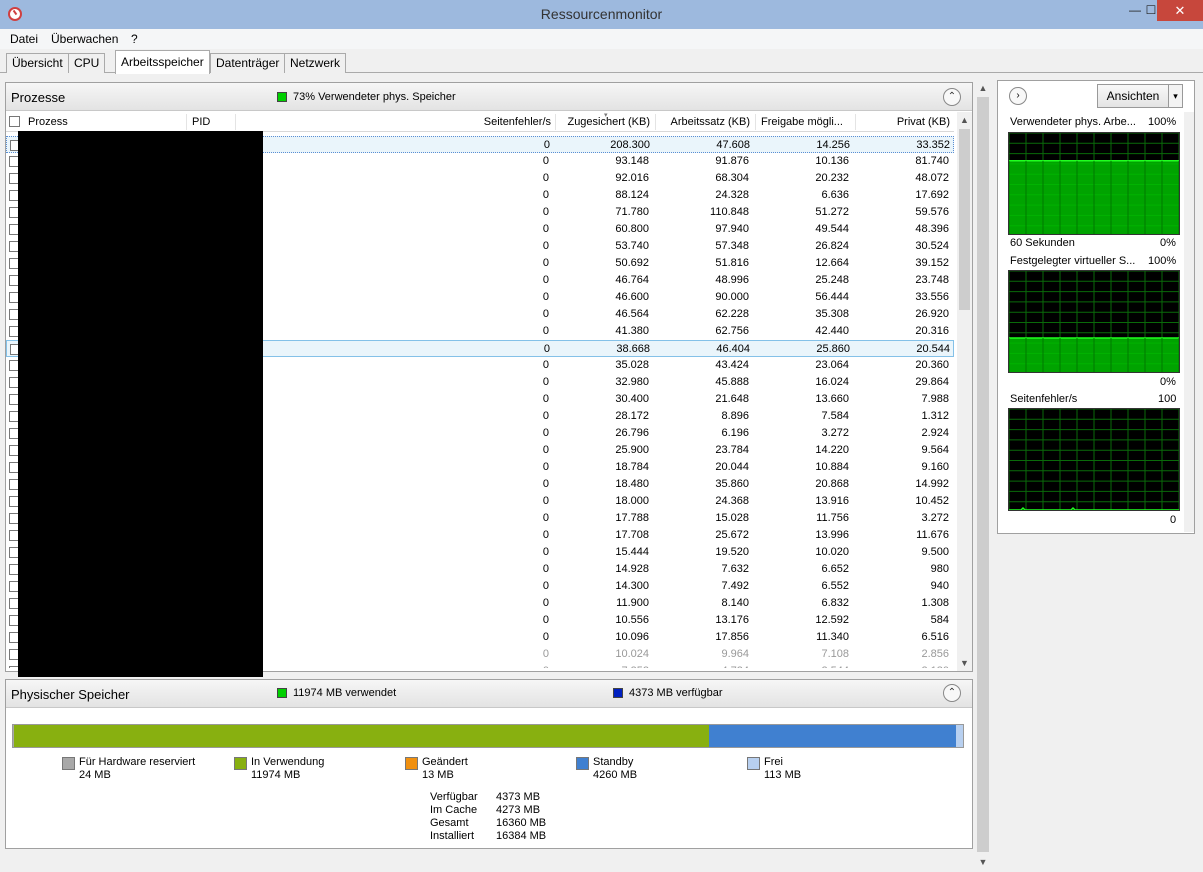  Describe the element at coordinates (932, 535) in the screenshot. I see `row-private: 11.676` at that location.